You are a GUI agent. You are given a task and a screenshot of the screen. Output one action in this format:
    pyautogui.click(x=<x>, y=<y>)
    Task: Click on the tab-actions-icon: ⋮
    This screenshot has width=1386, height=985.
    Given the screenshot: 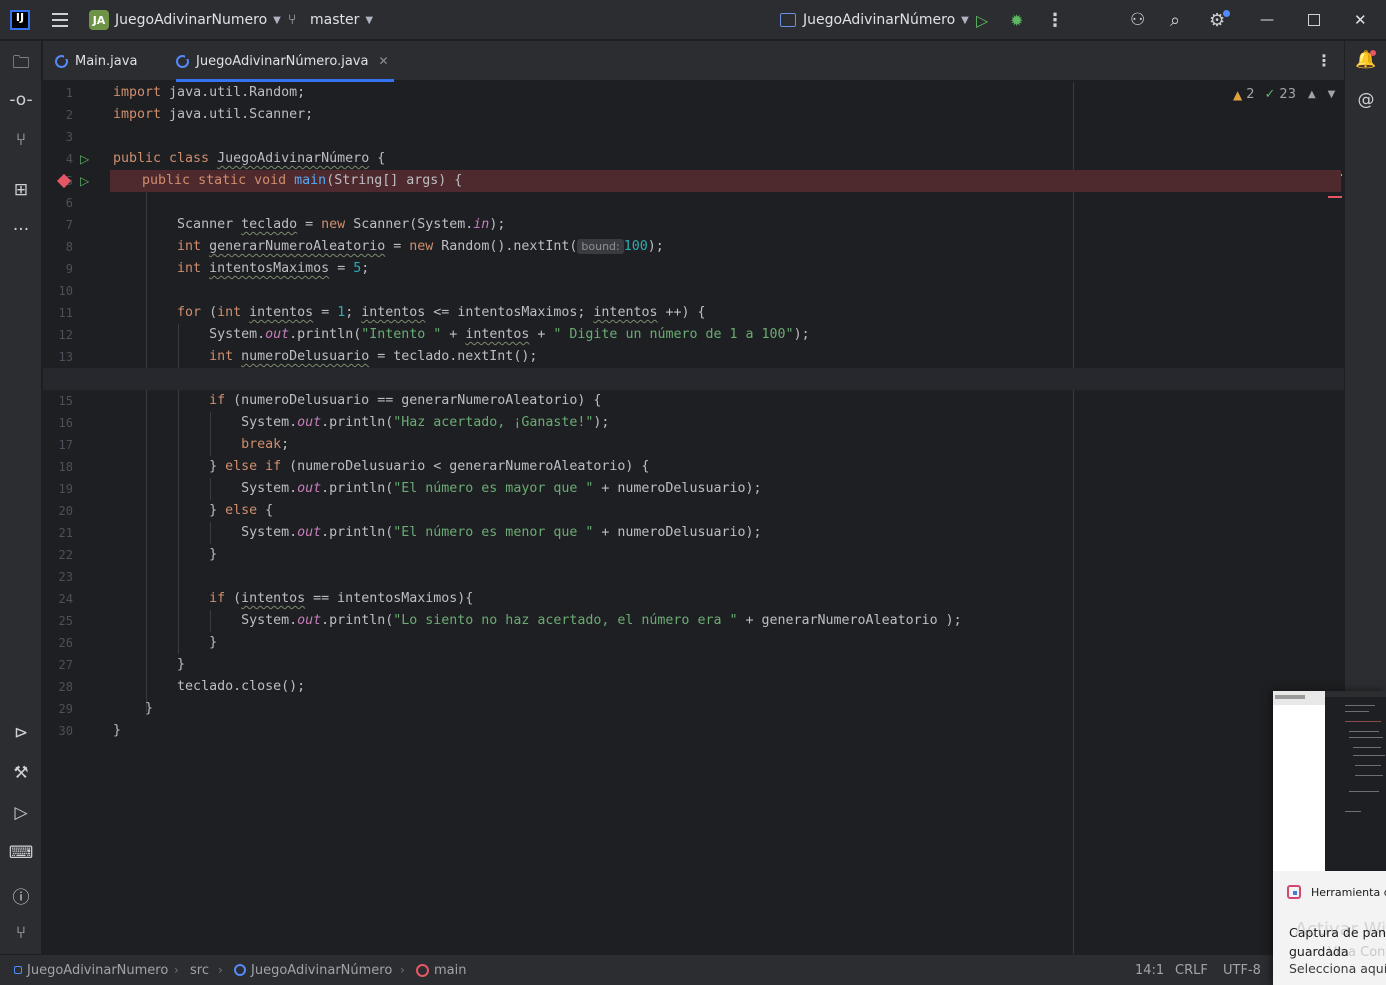 What is the action you would take?
    pyautogui.click(x=1324, y=60)
    